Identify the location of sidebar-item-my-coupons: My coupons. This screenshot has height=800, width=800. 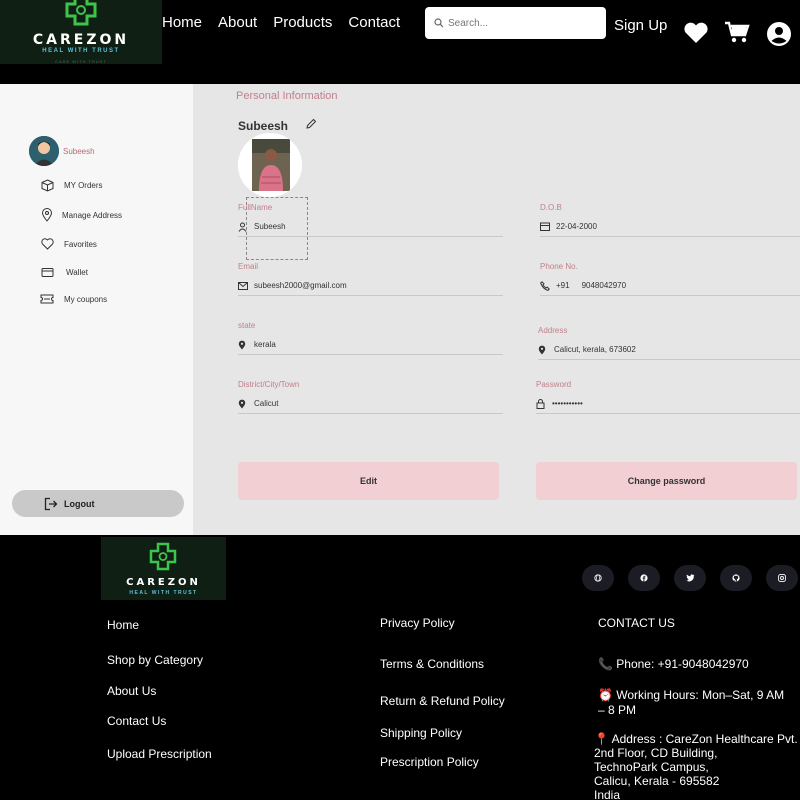
(73, 299).